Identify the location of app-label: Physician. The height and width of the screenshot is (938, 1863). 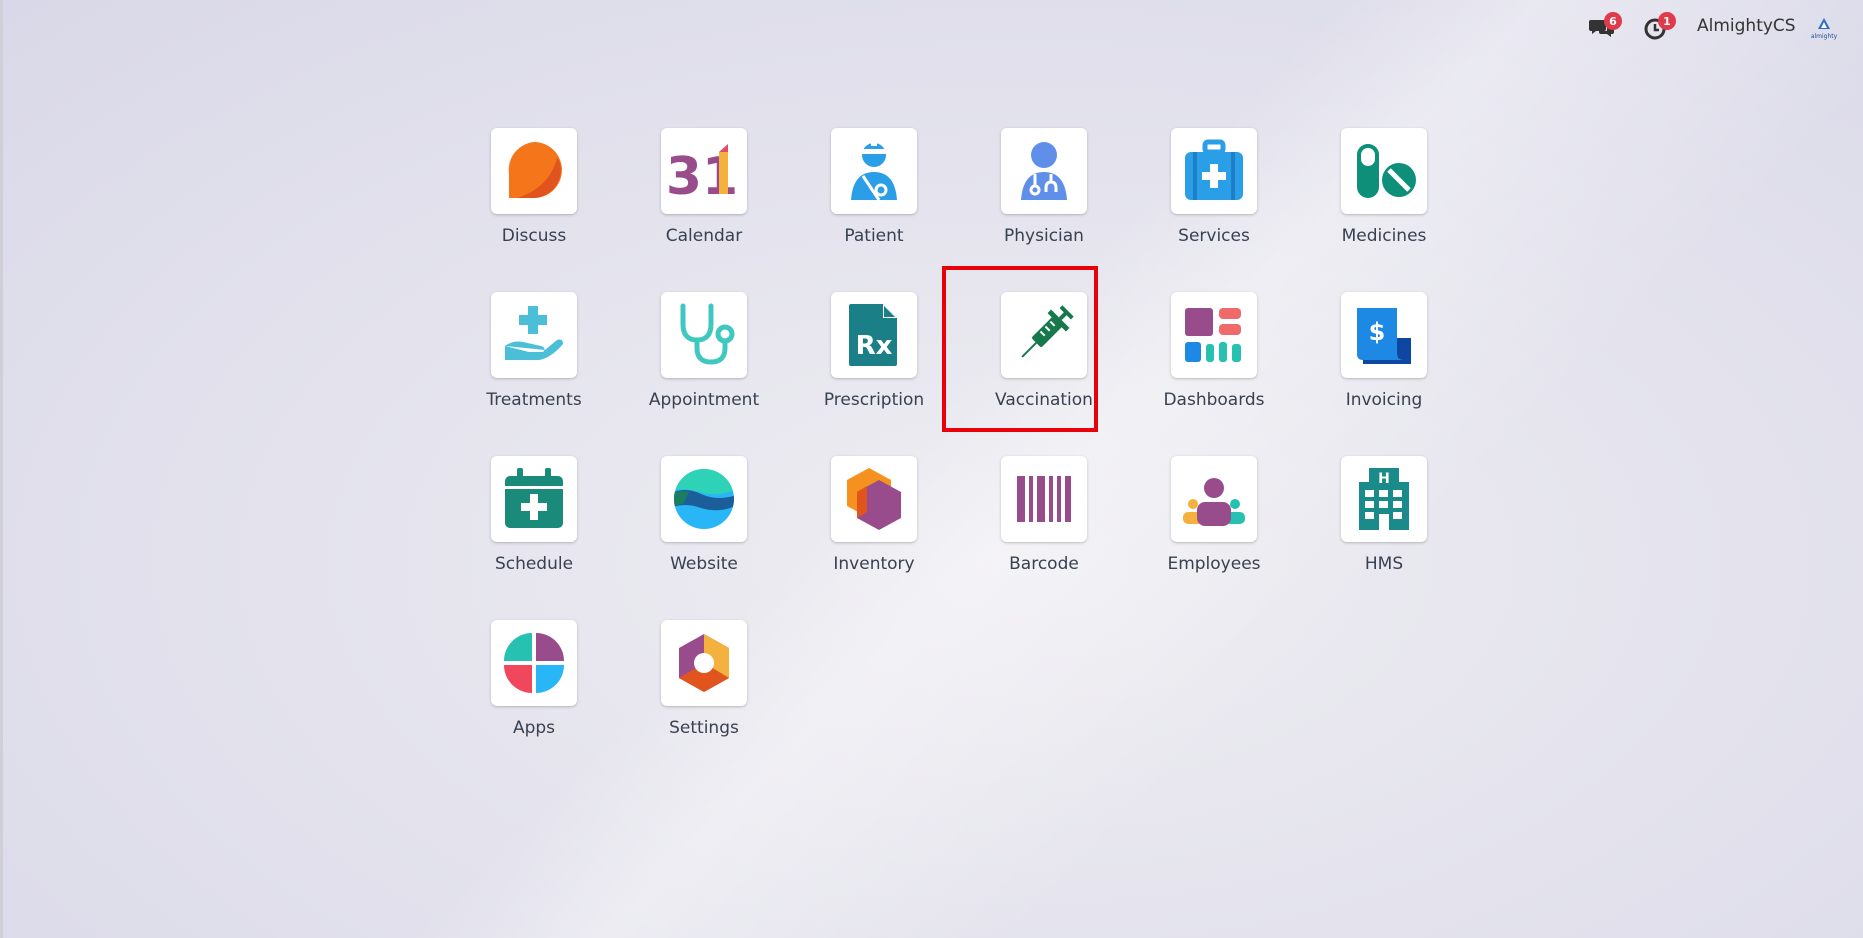
(1044, 236).